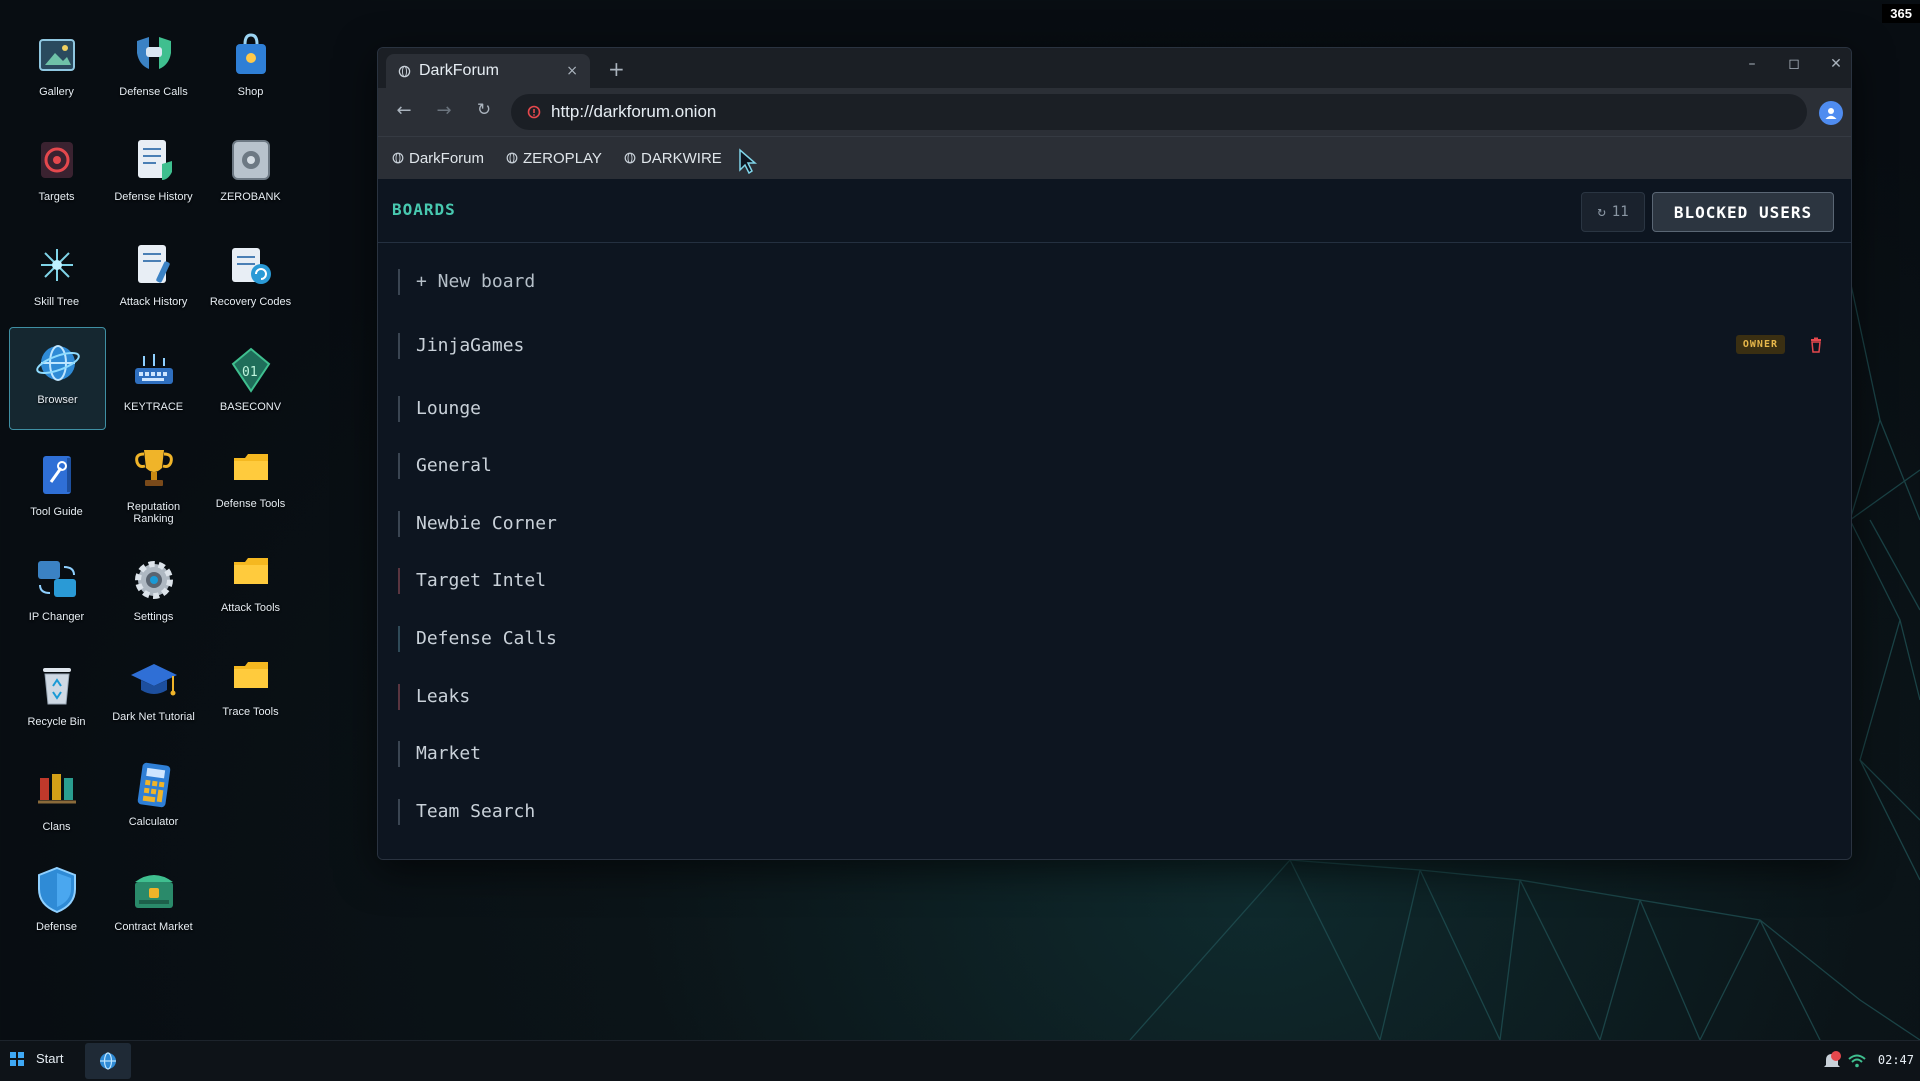 This screenshot has height=1081, width=1920. I want to click on keyboard-icon, so click(154, 370).